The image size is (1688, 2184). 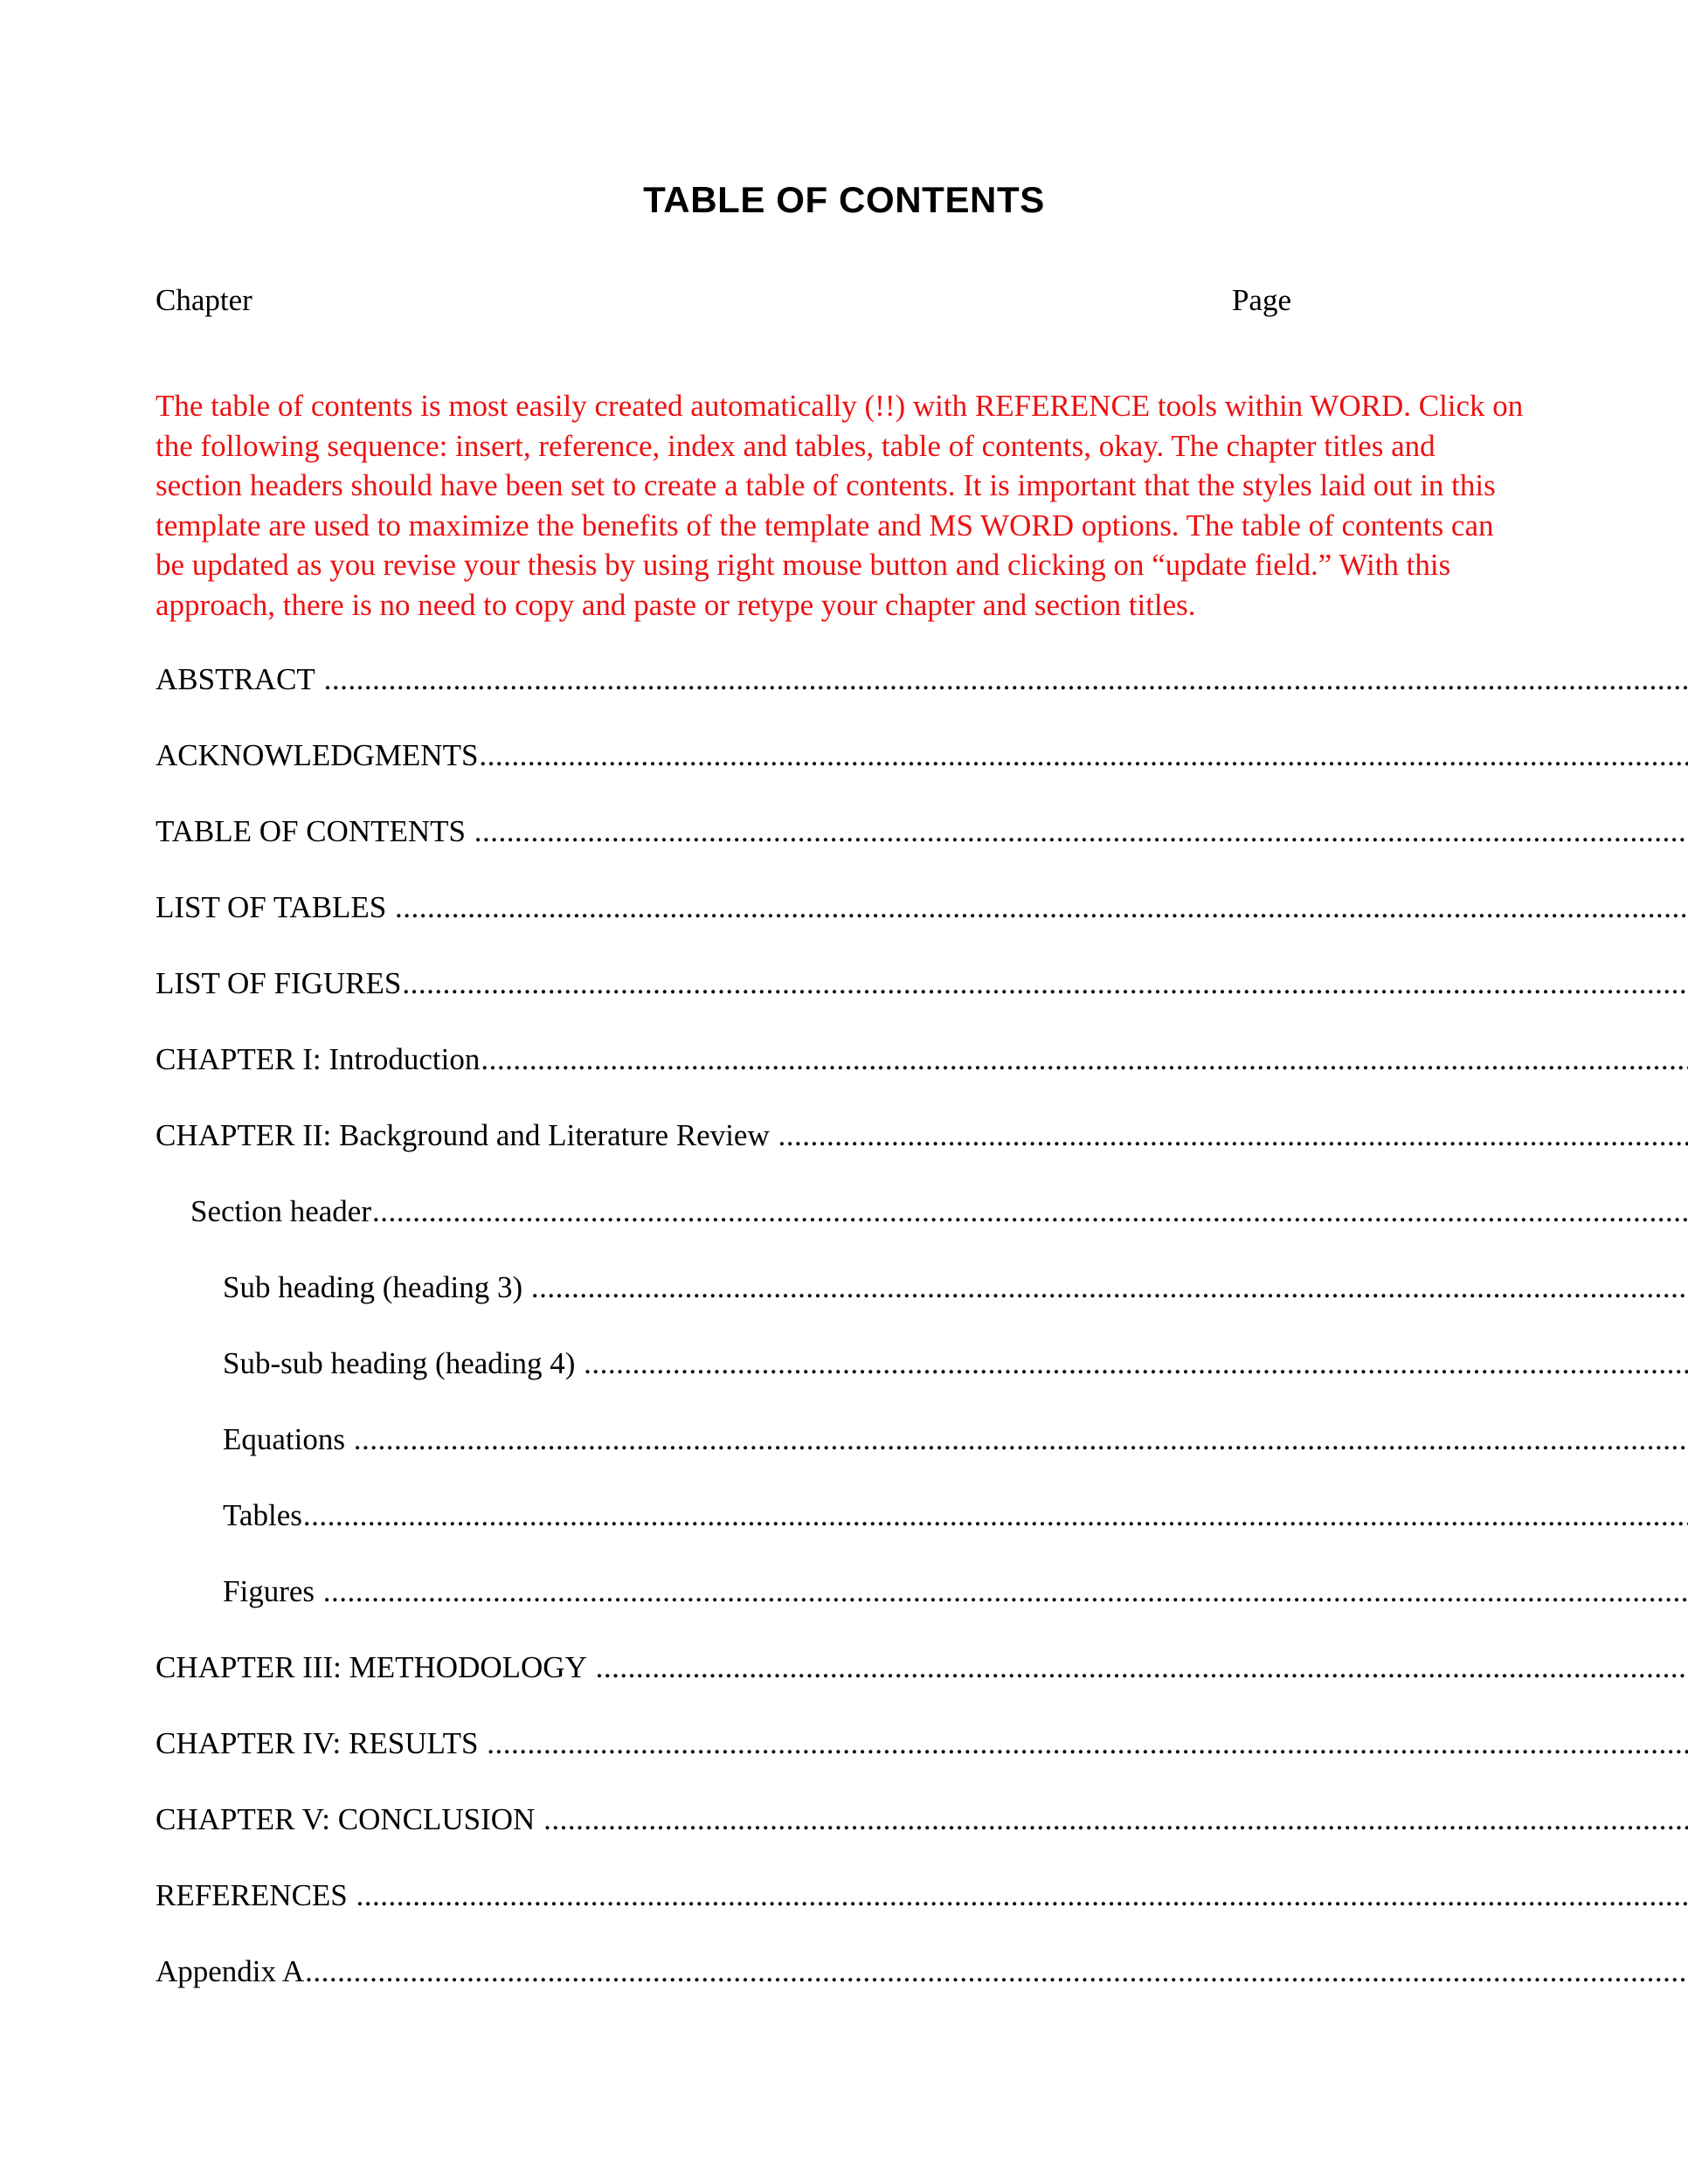 What do you see at coordinates (376, 1287) in the screenshot?
I see `toc-entry-label: Sub heading (heading 3)` at bounding box center [376, 1287].